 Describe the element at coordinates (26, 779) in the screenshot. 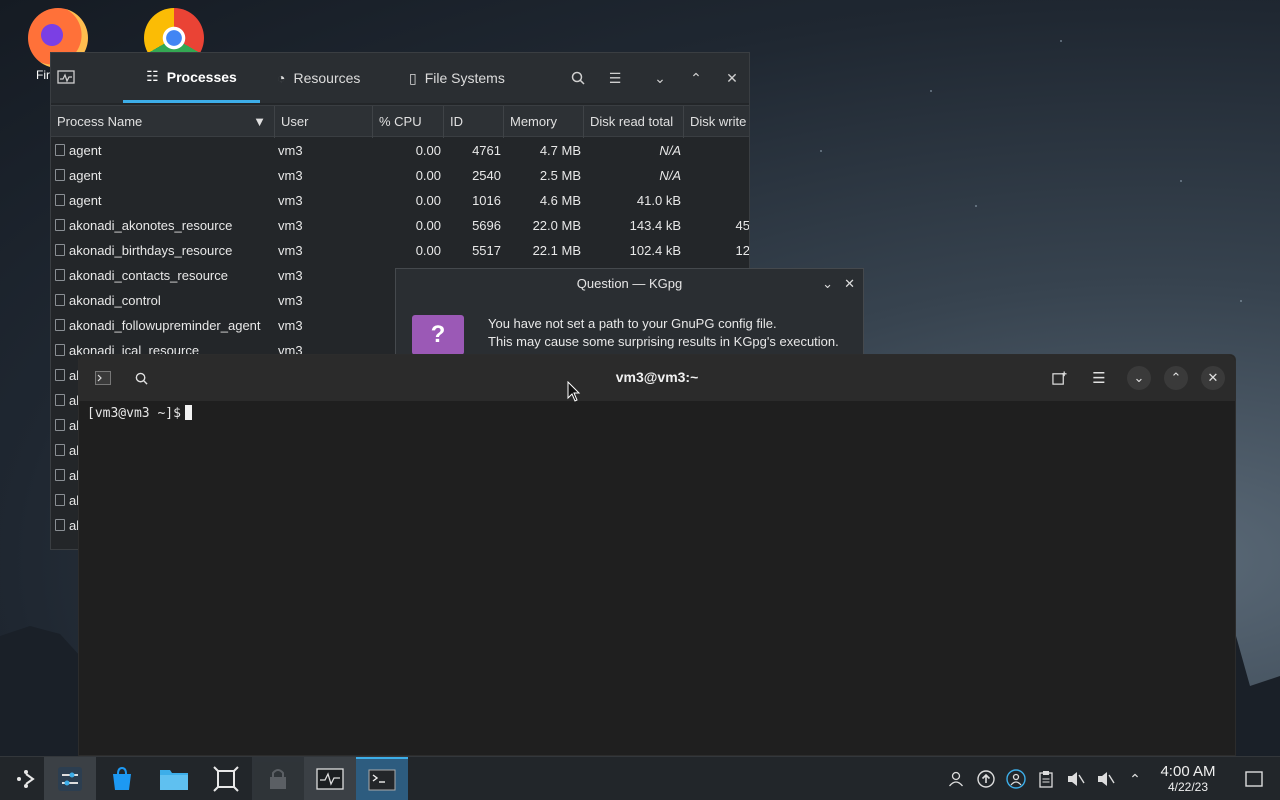

I see `launcher-icon` at that location.